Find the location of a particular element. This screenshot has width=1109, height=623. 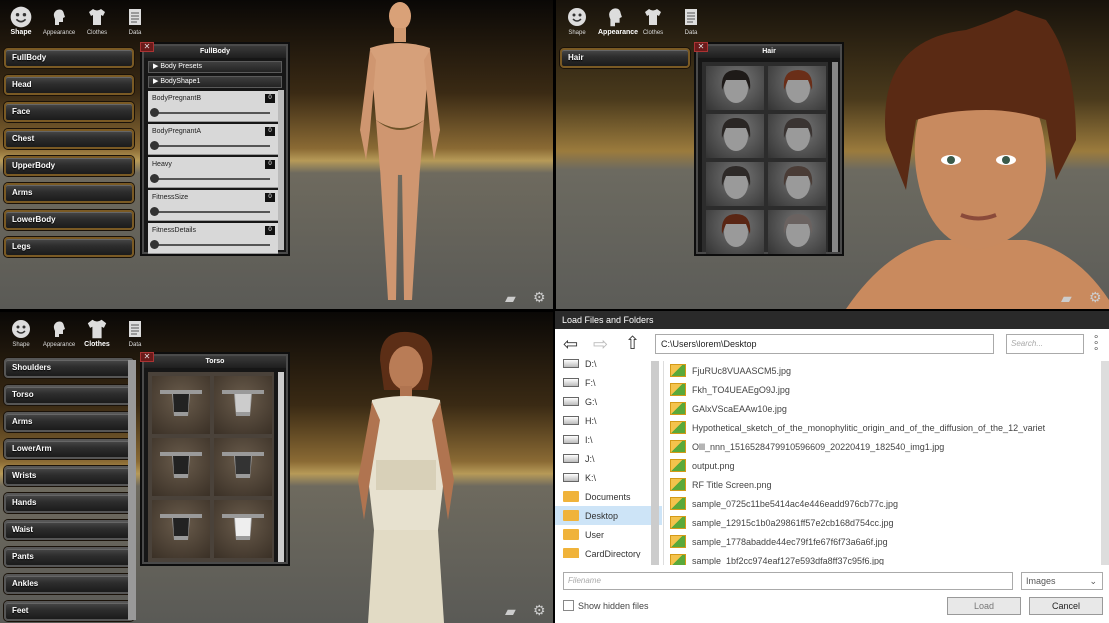

file-item: GAlxVScaEAAw10e.jpg is located at coordinates (882, 408).